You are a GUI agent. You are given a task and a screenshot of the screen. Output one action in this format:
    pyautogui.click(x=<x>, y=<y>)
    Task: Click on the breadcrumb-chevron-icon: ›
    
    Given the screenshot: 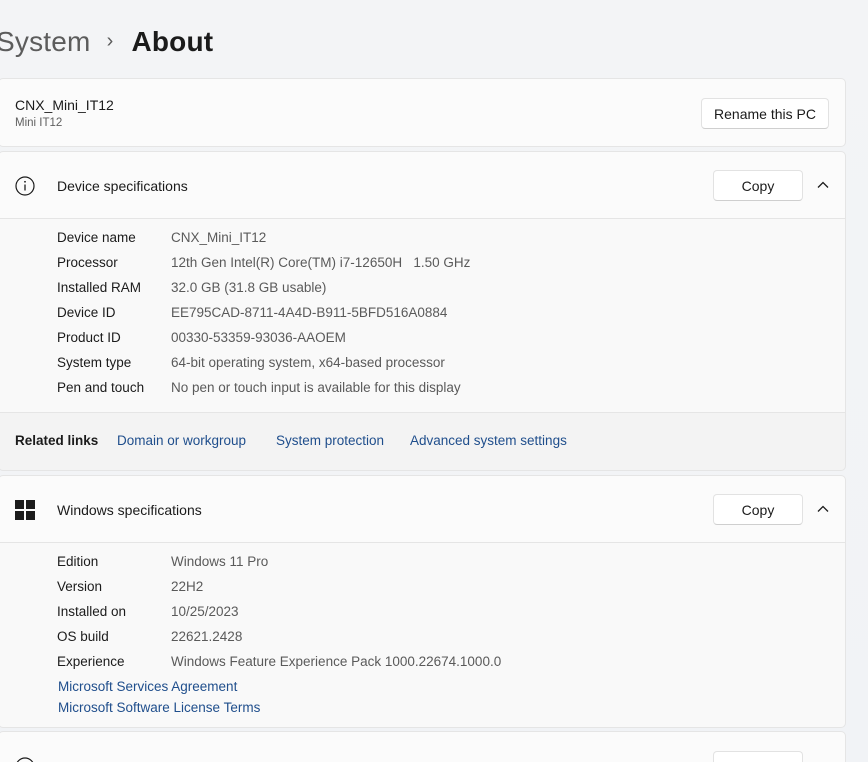 What is the action you would take?
    pyautogui.click(x=110, y=40)
    